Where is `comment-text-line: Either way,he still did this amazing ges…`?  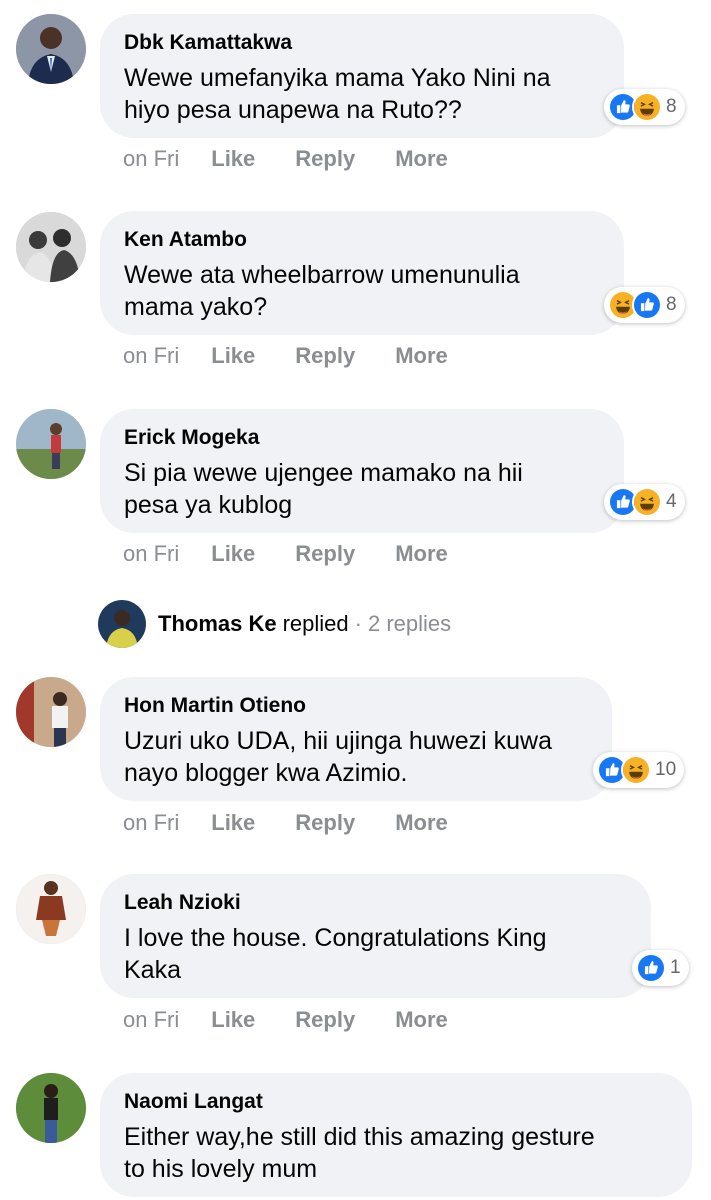
comment-text-line: Either way,he still did this amazing ges… is located at coordinates (359, 1137).